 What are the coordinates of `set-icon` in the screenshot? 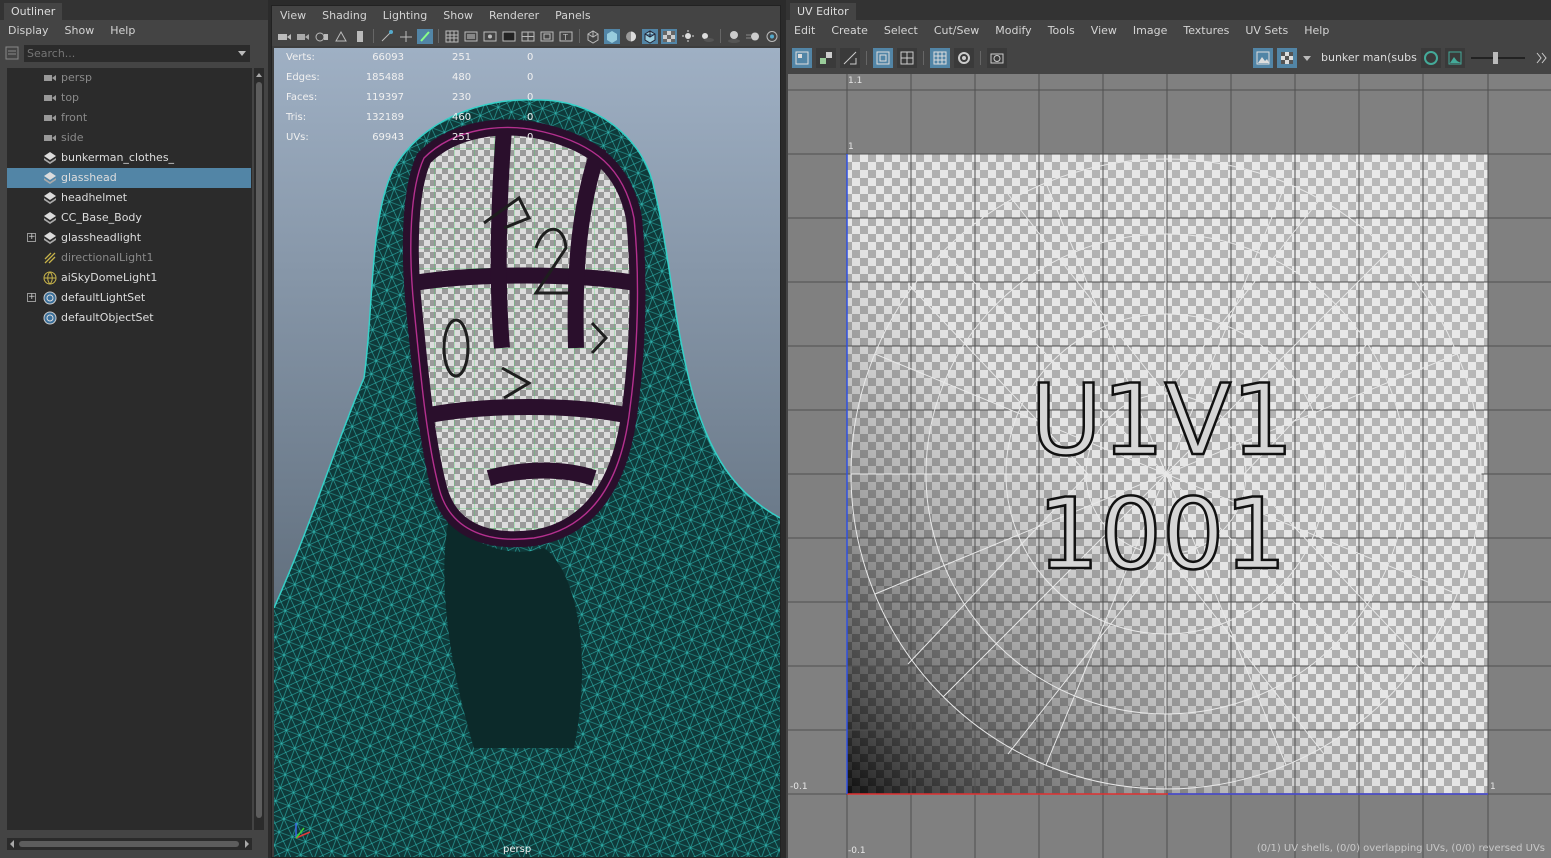 It's located at (50, 318).